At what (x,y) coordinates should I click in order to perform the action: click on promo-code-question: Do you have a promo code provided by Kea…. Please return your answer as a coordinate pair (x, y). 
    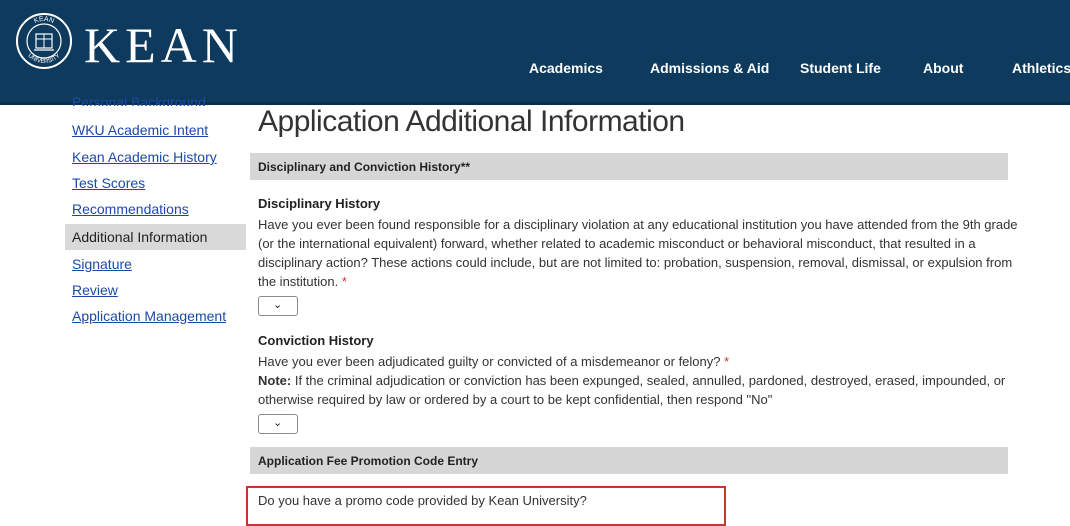
    Looking at the image, I should click on (422, 500).